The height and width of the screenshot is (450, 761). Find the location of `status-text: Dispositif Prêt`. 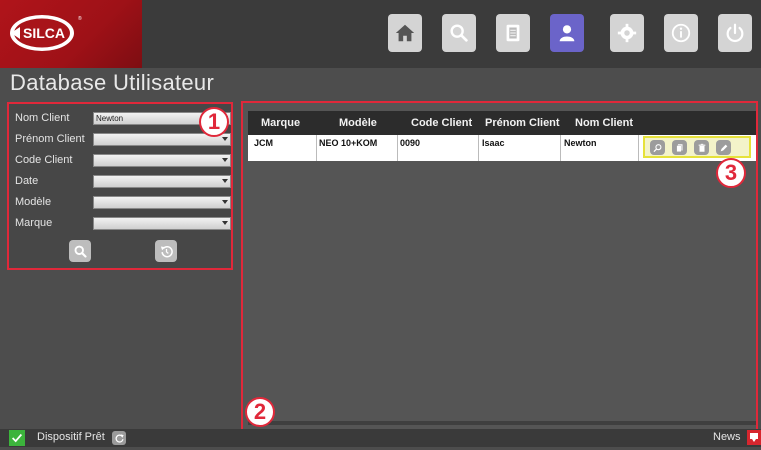

status-text: Dispositif Prêt is located at coordinates (71, 437).